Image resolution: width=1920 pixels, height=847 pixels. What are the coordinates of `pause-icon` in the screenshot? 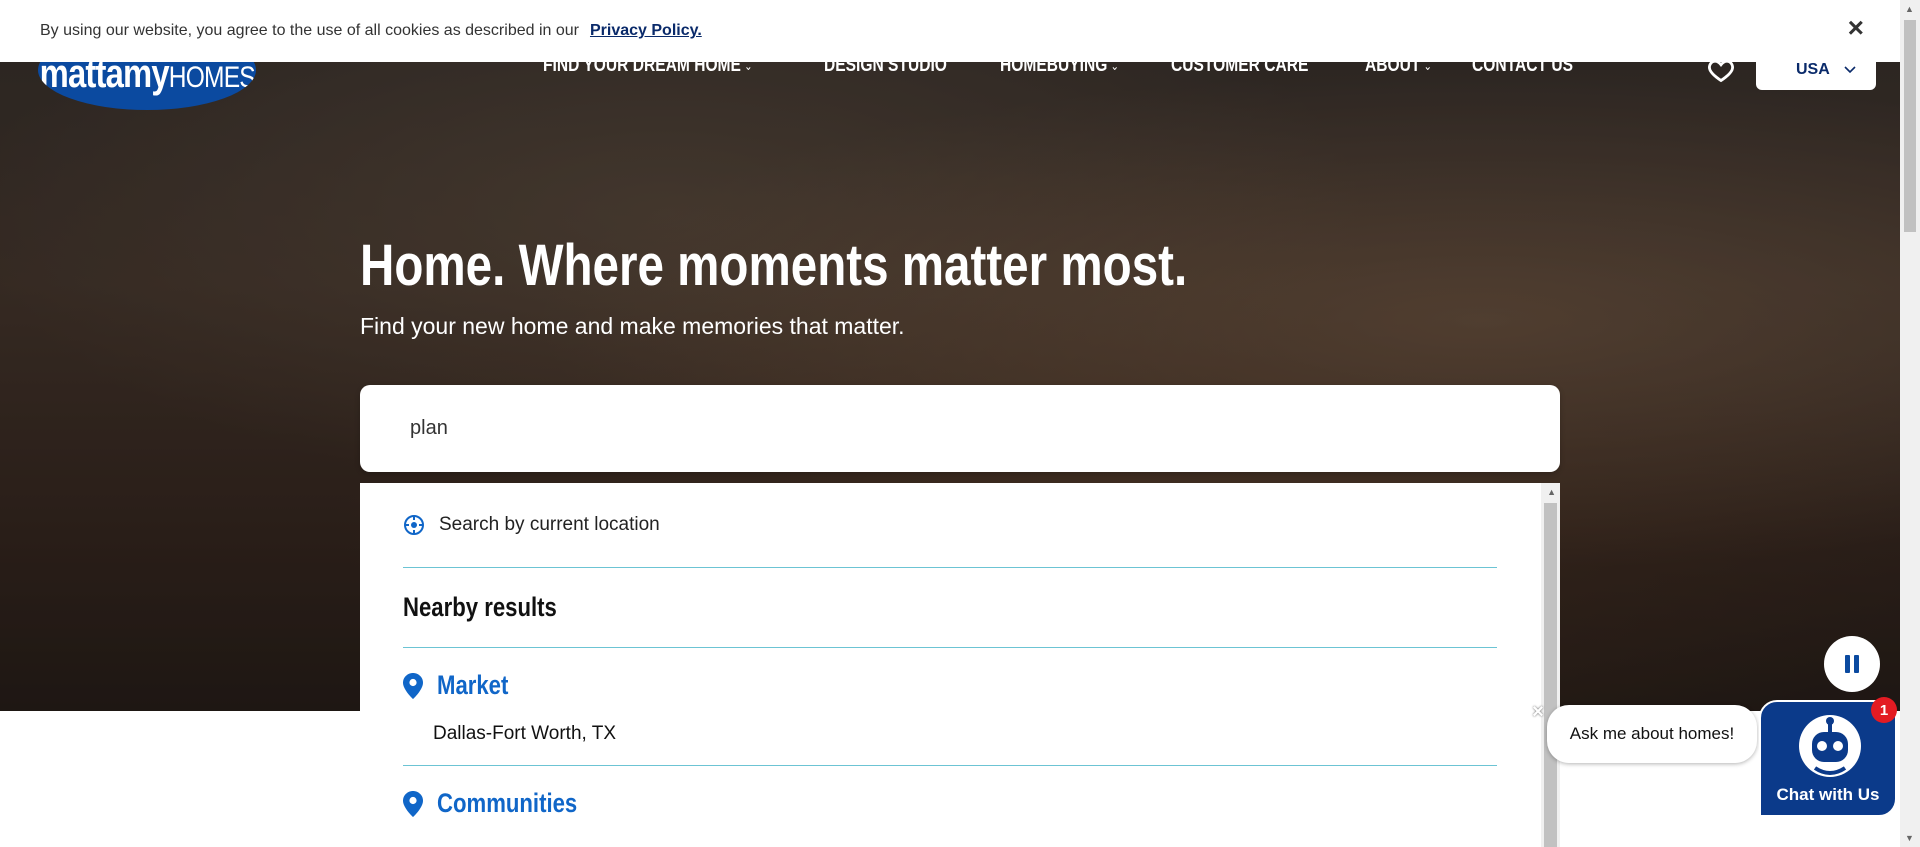 It's located at (1852, 664).